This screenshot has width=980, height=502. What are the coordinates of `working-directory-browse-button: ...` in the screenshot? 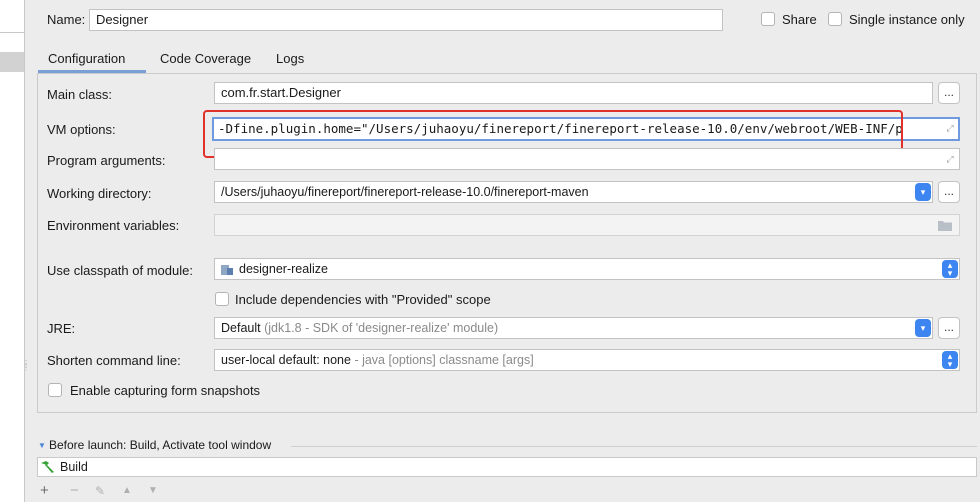 It's located at (949, 192).